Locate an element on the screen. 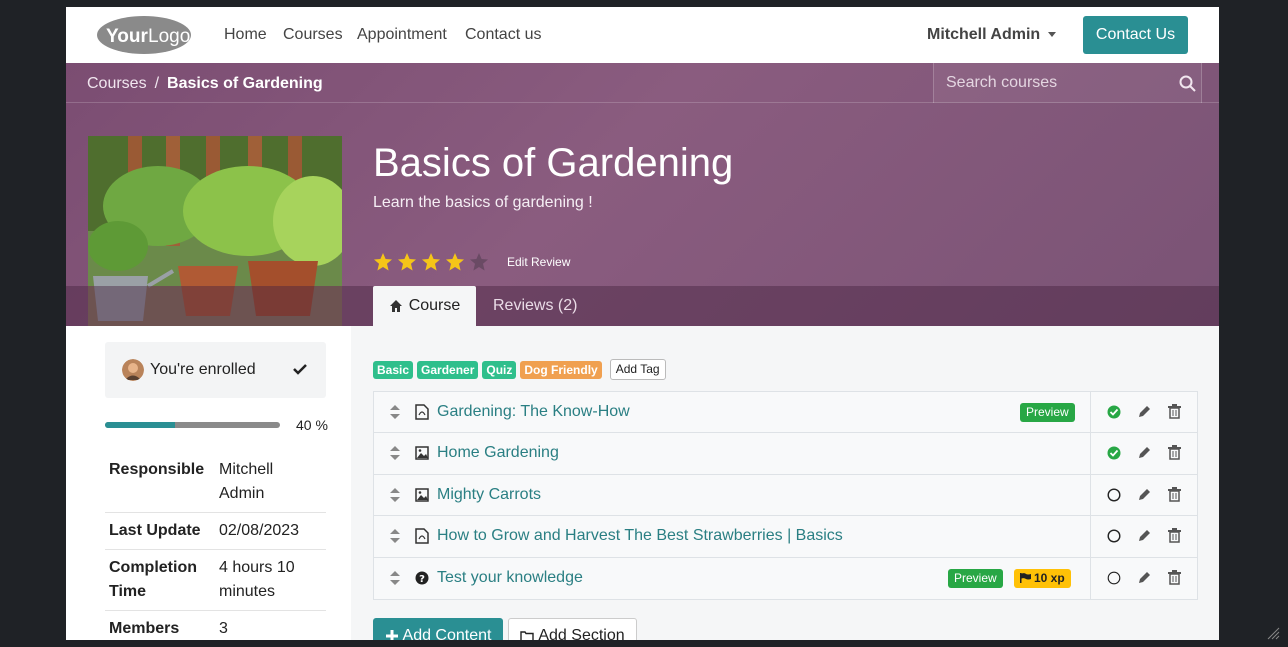 The height and width of the screenshot is (647, 1288). list-item: Gardening: The Know-How Preview is located at coordinates (785, 413).